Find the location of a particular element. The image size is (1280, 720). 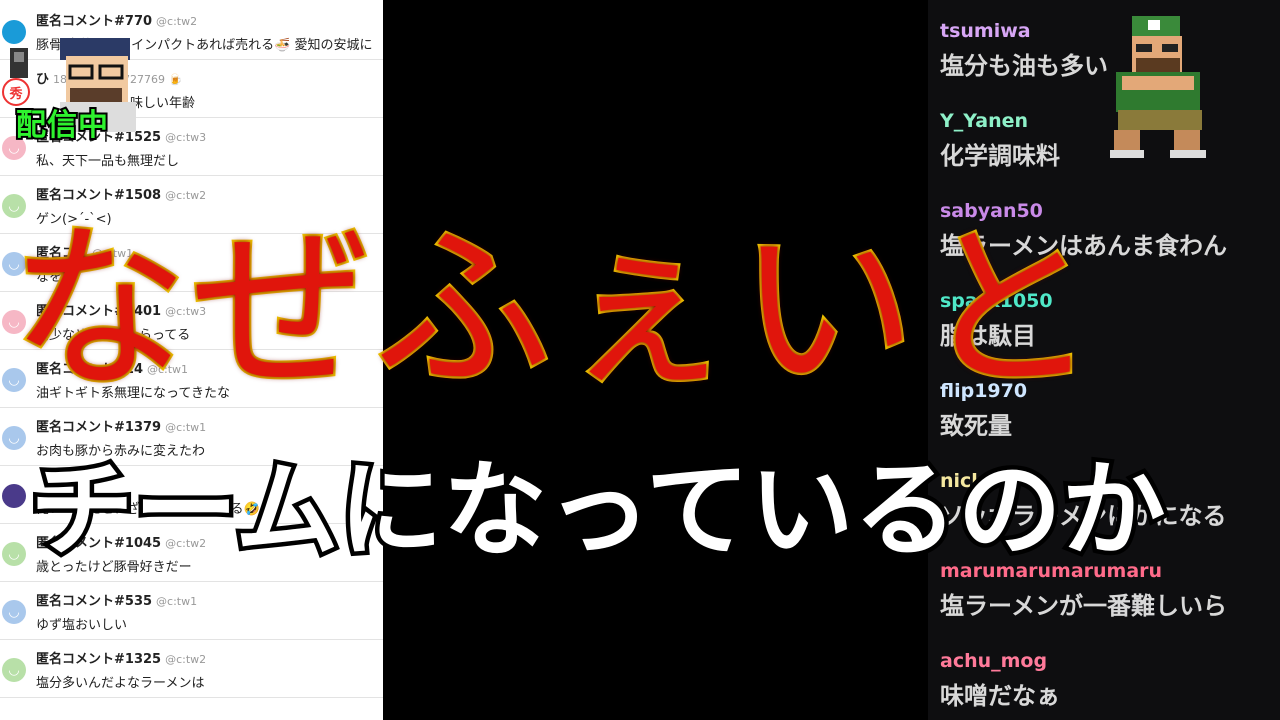

comment-author-handle: @c:tw3 is located at coordinates (186, 137).